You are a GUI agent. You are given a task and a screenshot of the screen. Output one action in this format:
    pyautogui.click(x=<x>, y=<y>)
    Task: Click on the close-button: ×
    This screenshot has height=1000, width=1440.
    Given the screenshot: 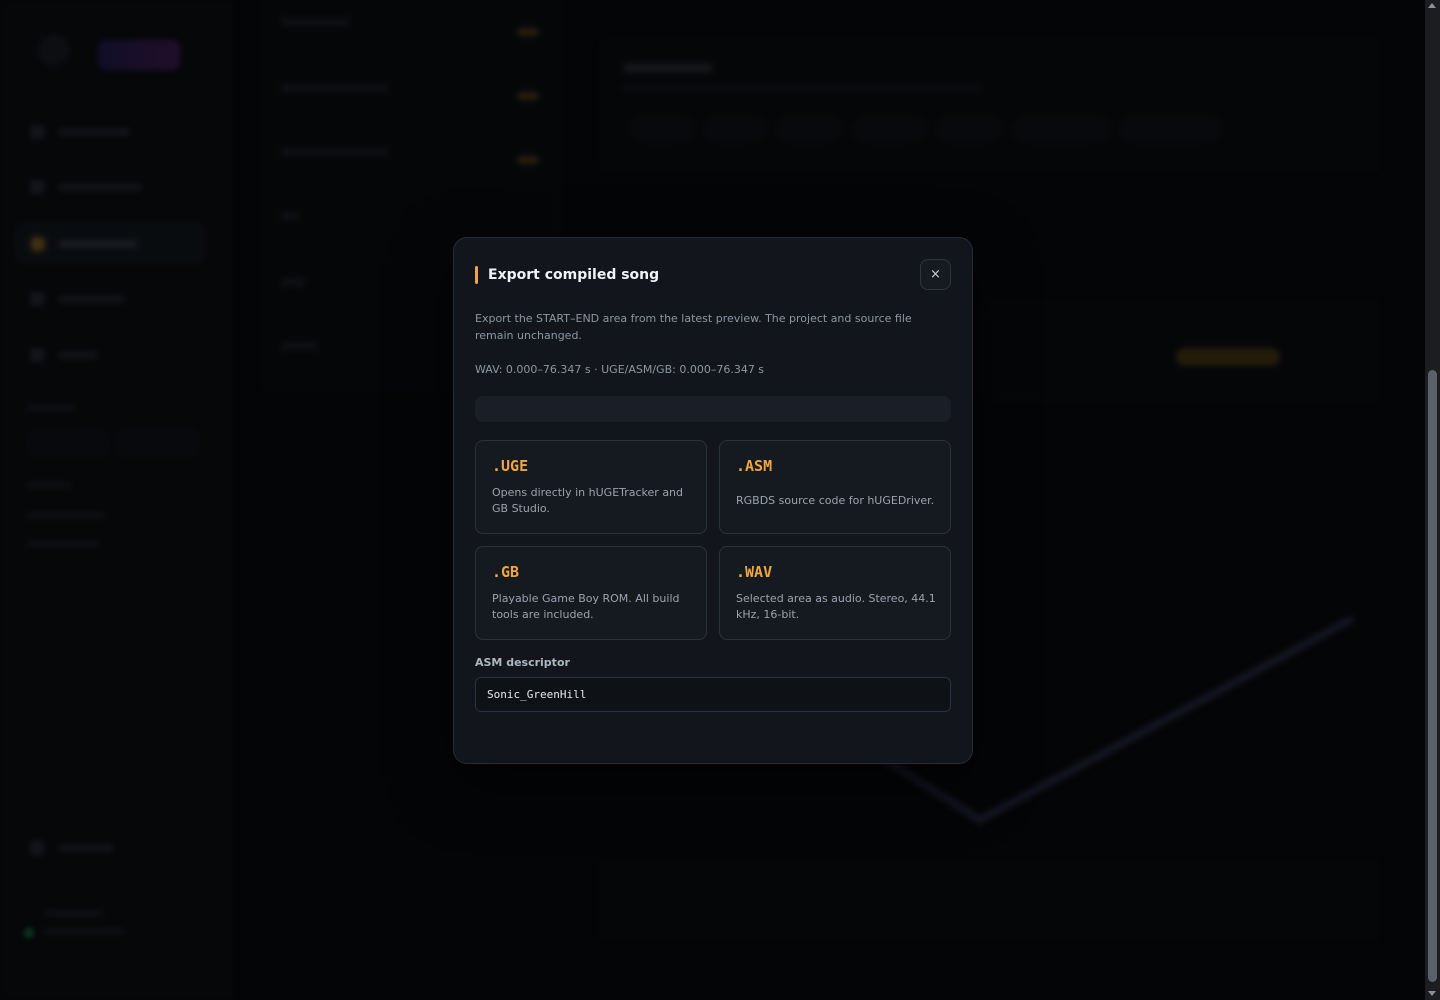 What is the action you would take?
    pyautogui.click(x=935, y=274)
    